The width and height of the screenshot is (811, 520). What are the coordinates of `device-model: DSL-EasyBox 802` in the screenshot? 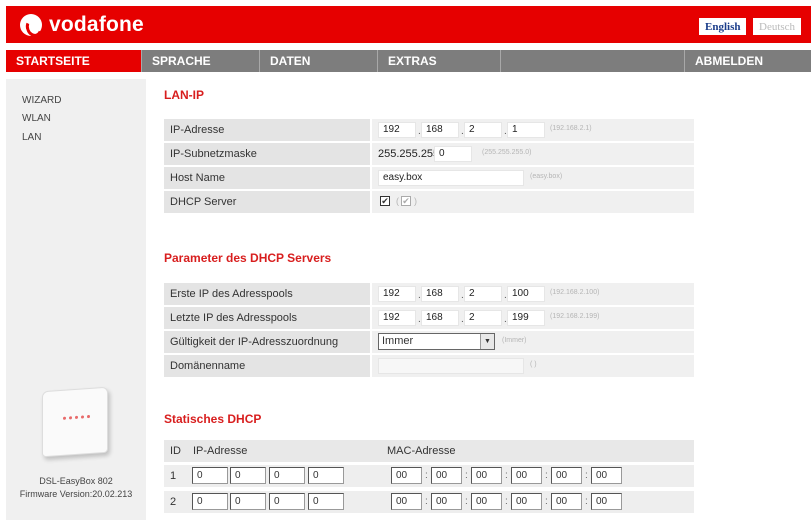 It's located at (76, 481).